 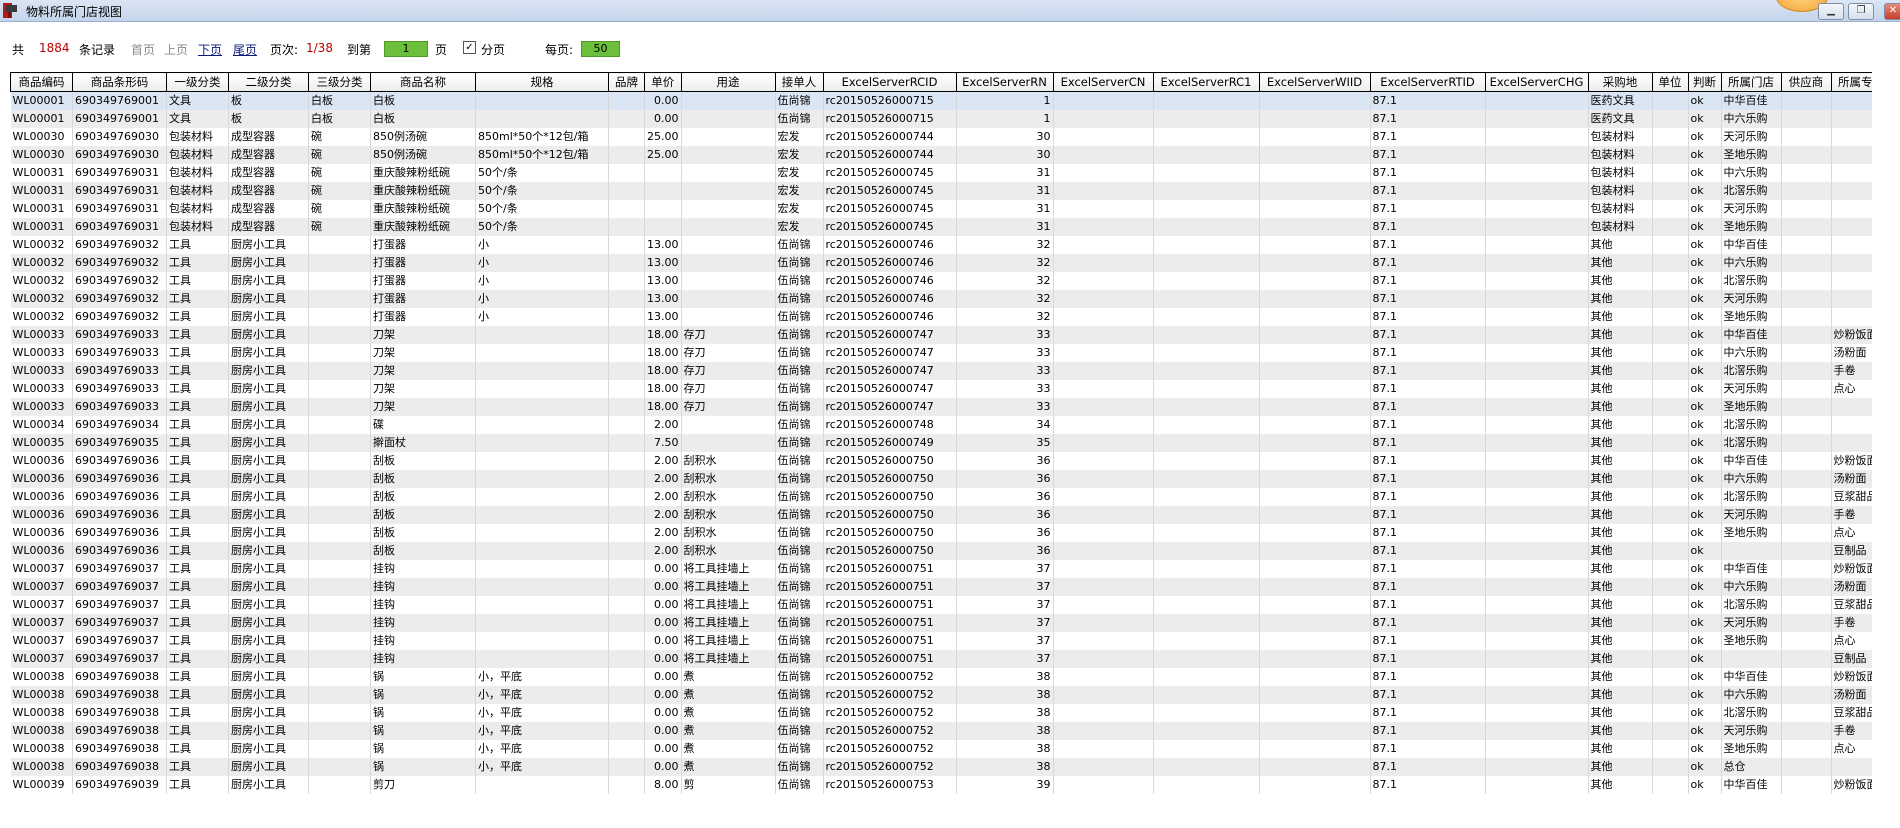 What do you see at coordinates (663, 533) in the screenshot?
I see `table-cell: 2.00` at bounding box center [663, 533].